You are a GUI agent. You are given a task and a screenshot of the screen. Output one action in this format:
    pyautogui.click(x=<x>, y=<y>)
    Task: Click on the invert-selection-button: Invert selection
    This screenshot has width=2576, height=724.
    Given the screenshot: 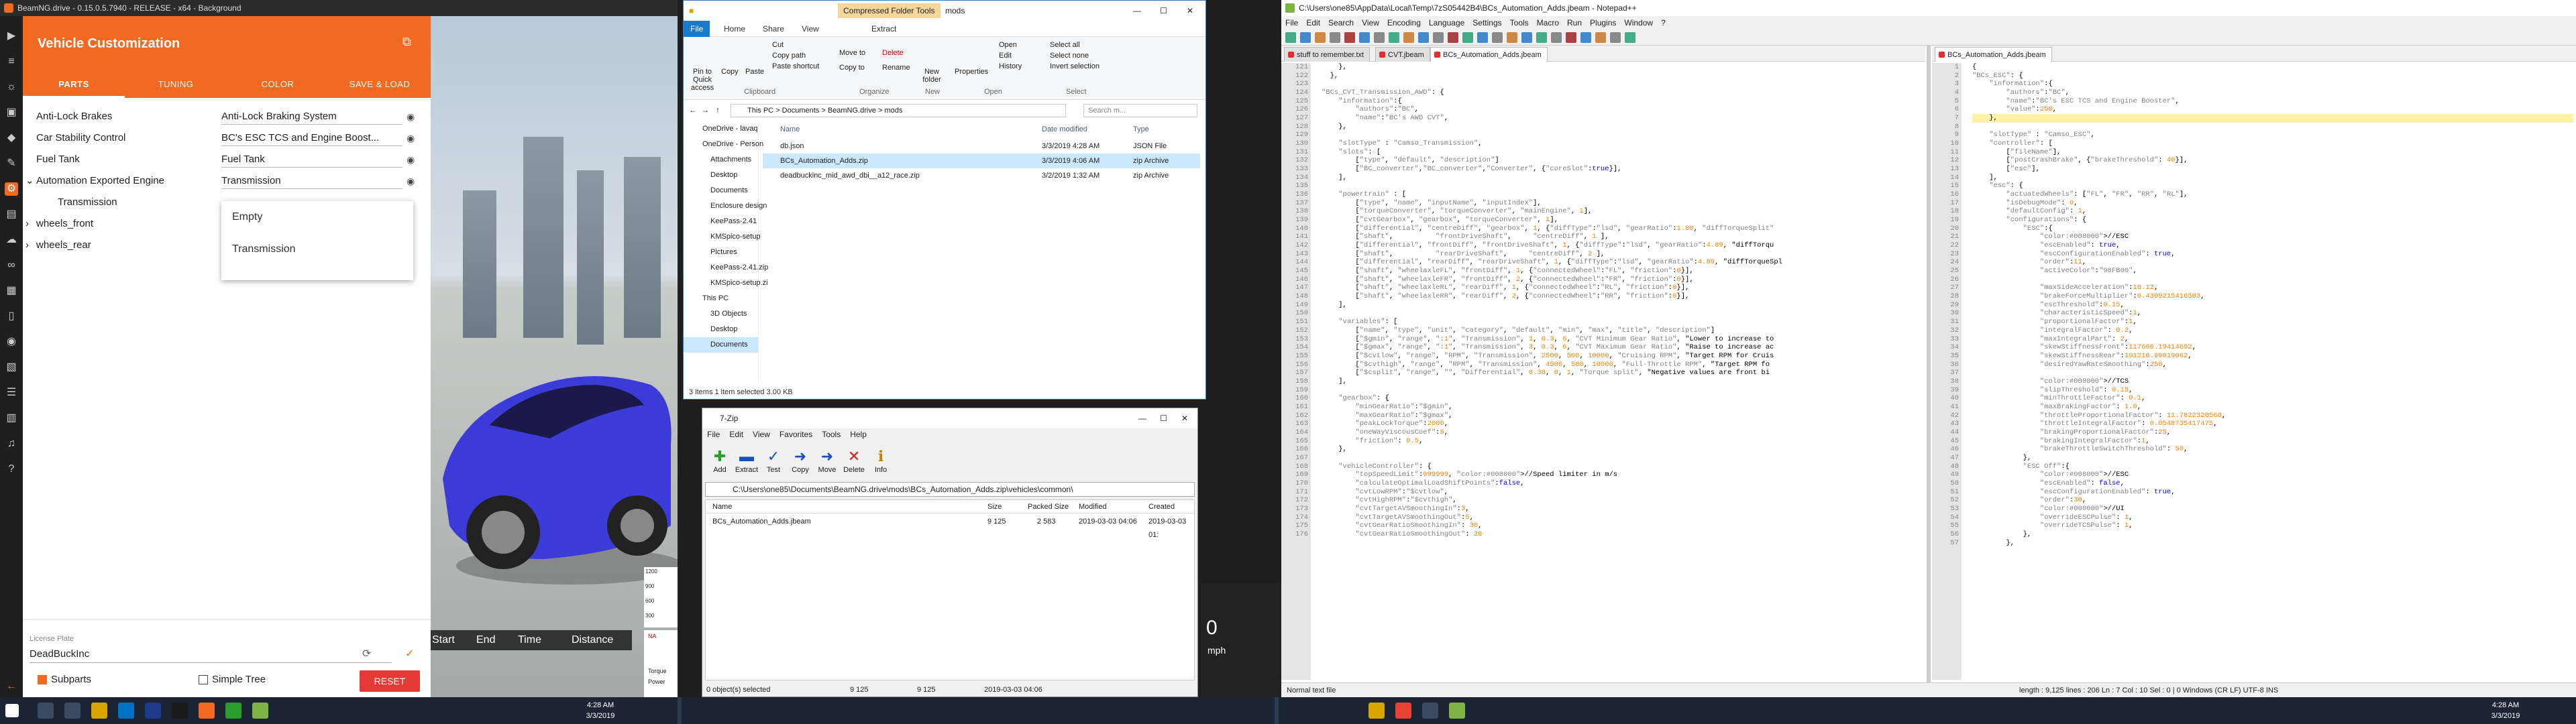 What is the action you would take?
    pyautogui.click(x=1074, y=66)
    